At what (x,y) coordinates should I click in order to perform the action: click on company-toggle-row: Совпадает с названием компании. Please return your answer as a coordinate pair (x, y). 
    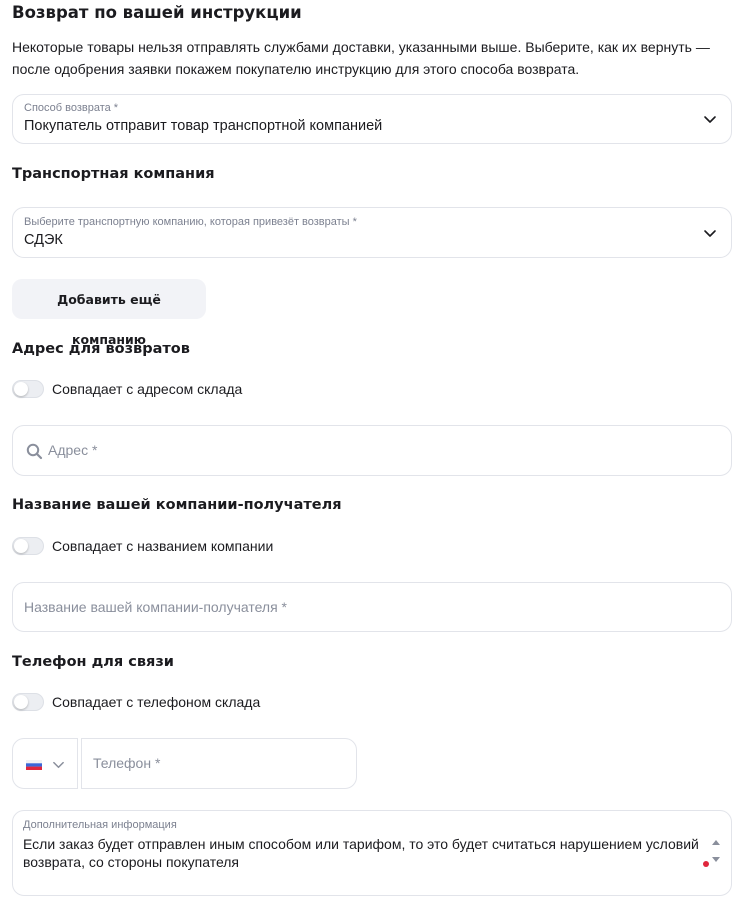
    Looking at the image, I should click on (142, 546).